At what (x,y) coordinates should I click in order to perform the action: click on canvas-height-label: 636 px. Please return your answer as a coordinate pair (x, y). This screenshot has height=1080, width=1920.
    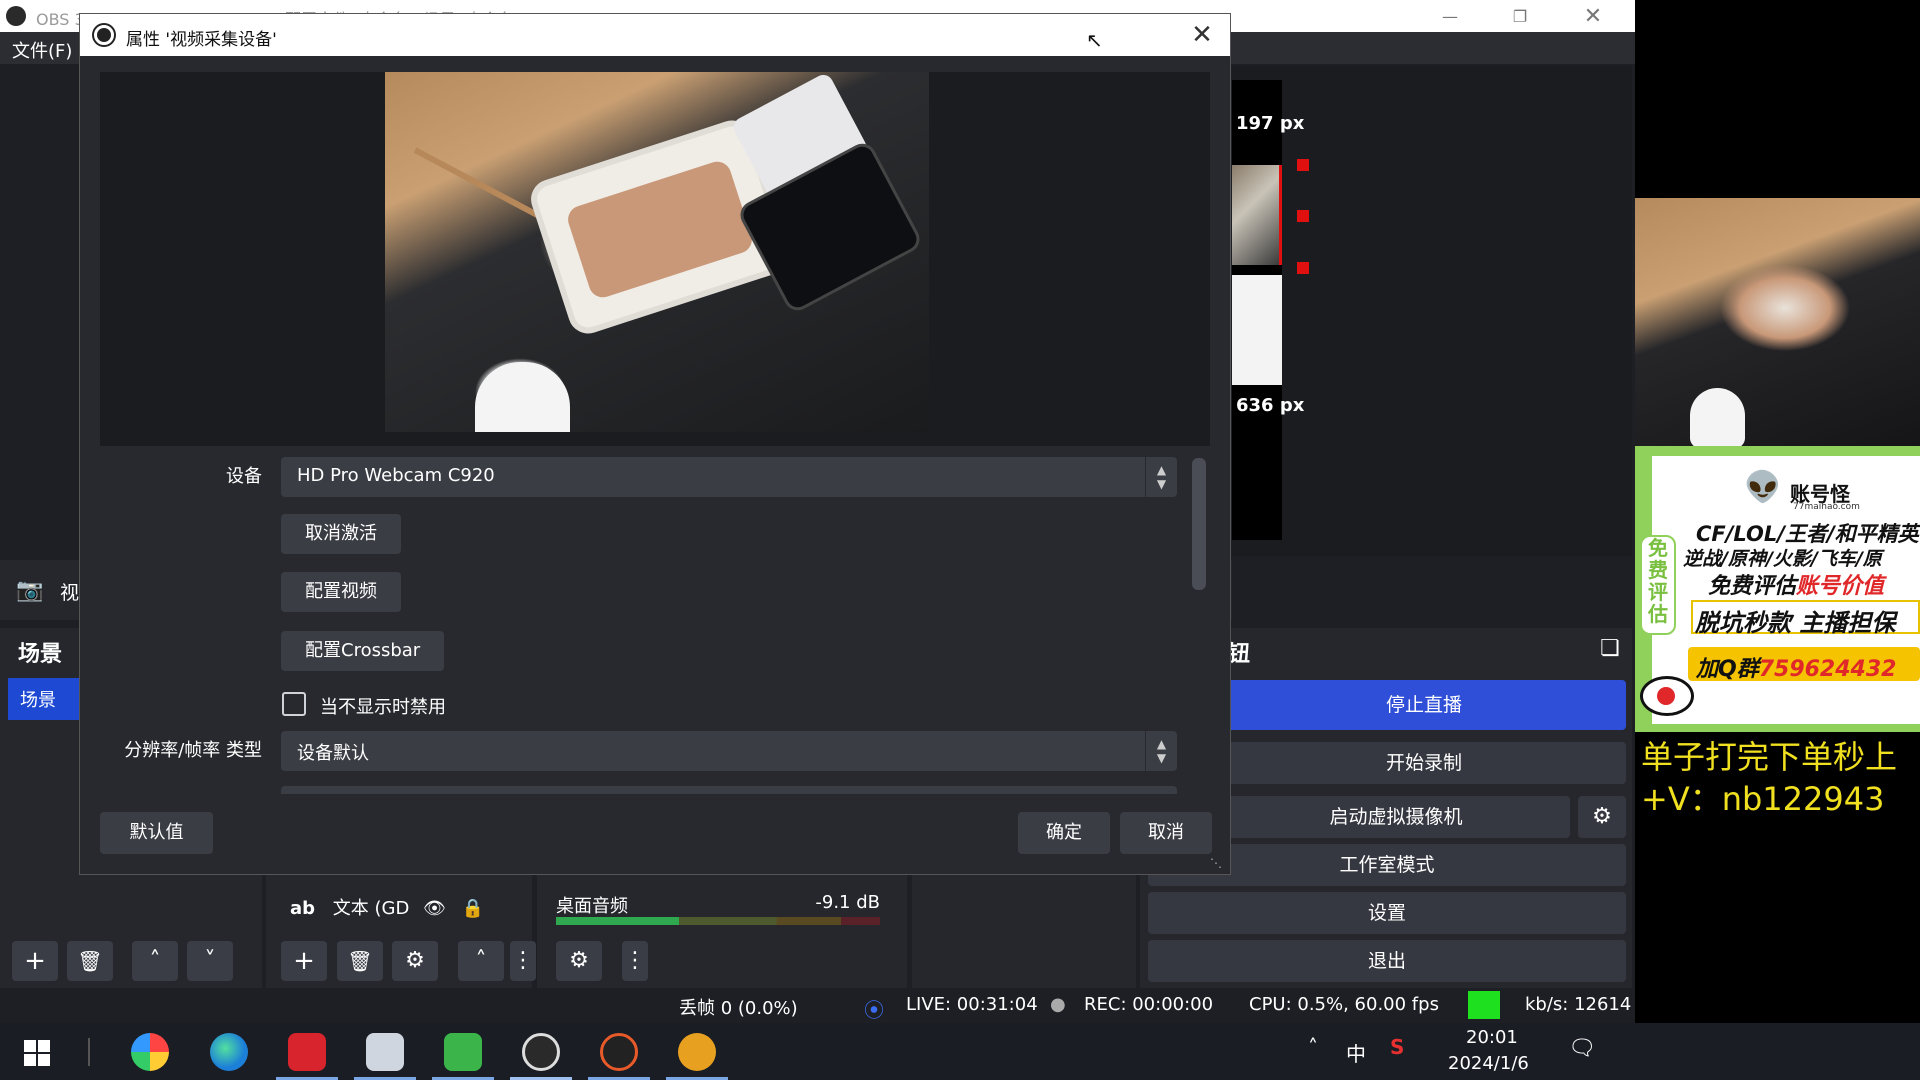
    Looking at the image, I should click on (1270, 405).